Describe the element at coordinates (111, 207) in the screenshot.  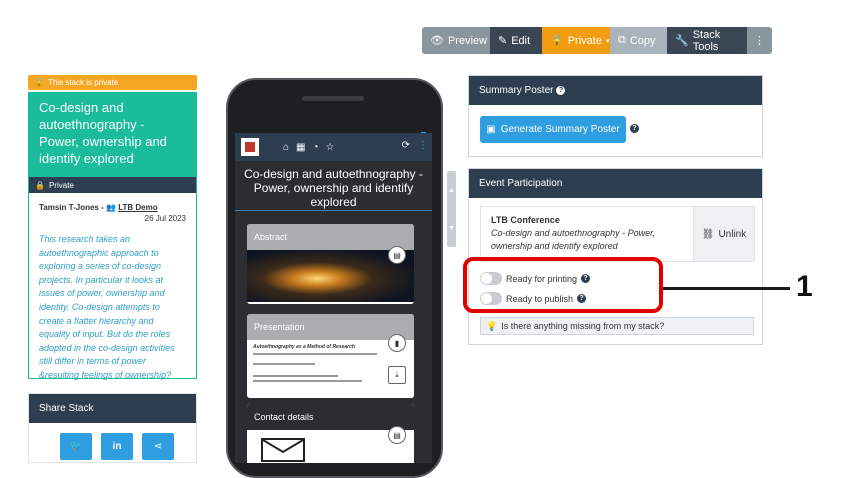
I see `group-icon: 👥` at that location.